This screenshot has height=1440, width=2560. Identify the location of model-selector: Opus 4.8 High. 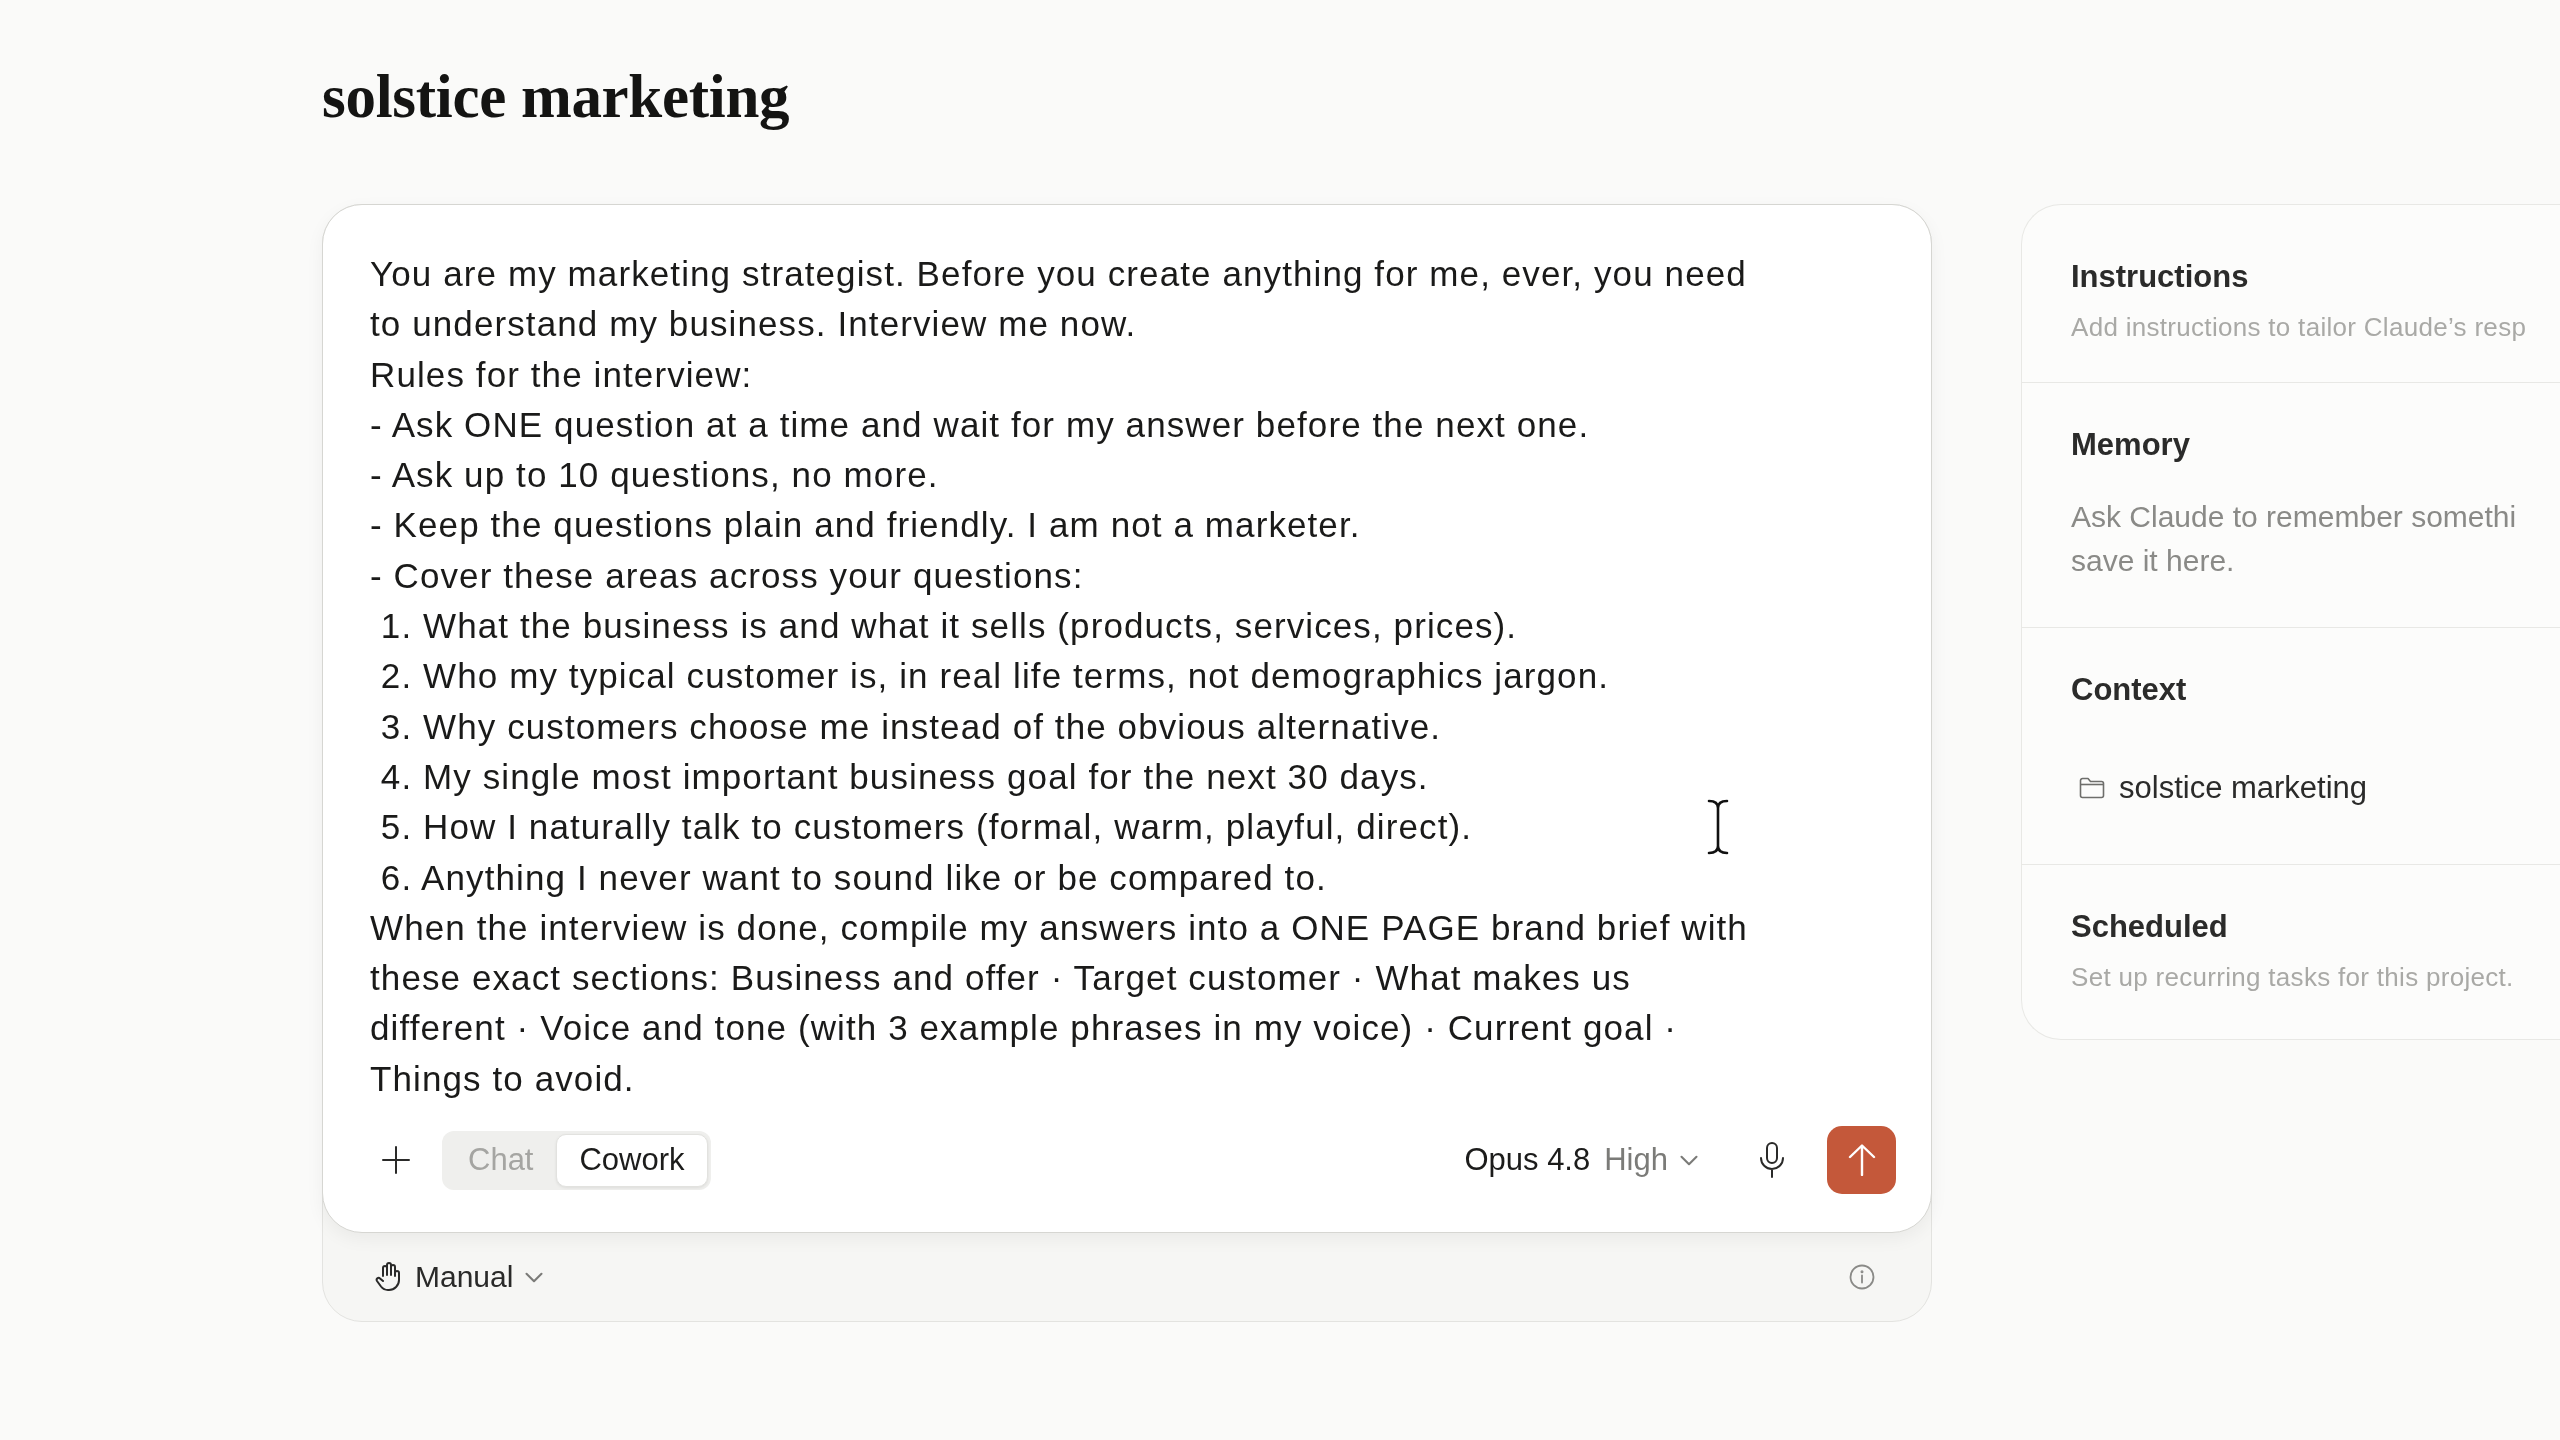
(1581, 1160).